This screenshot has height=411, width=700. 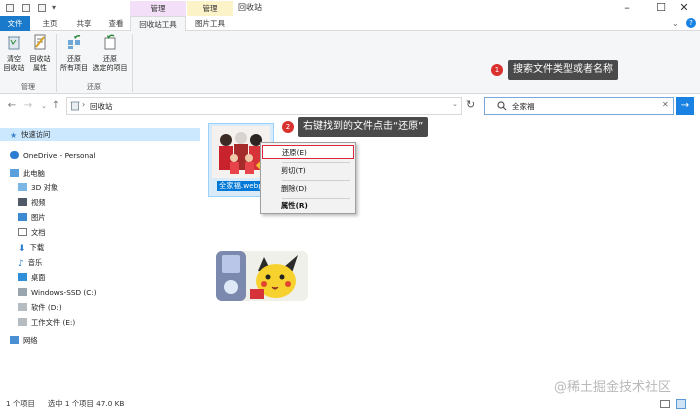 I want to click on nav-item-desktop: 桌面, so click(x=32, y=277).